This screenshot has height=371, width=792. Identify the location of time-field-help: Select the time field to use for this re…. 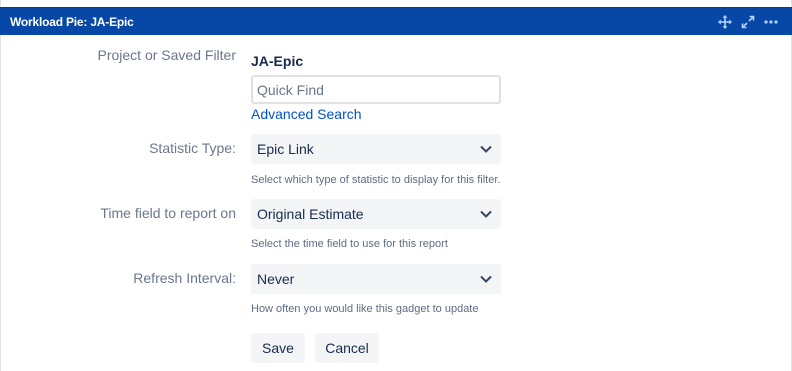
(349, 244).